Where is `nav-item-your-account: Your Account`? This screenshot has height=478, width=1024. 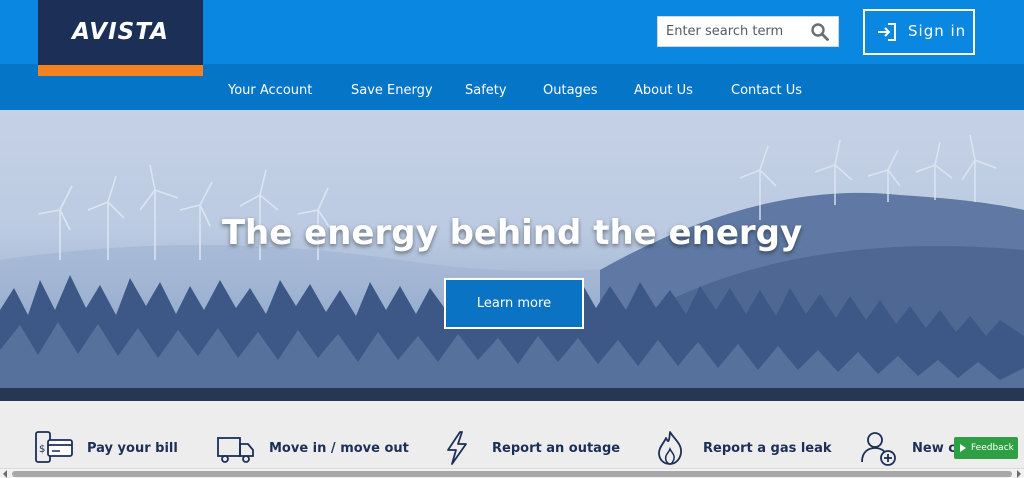 nav-item-your-account: Your Account is located at coordinates (270, 90).